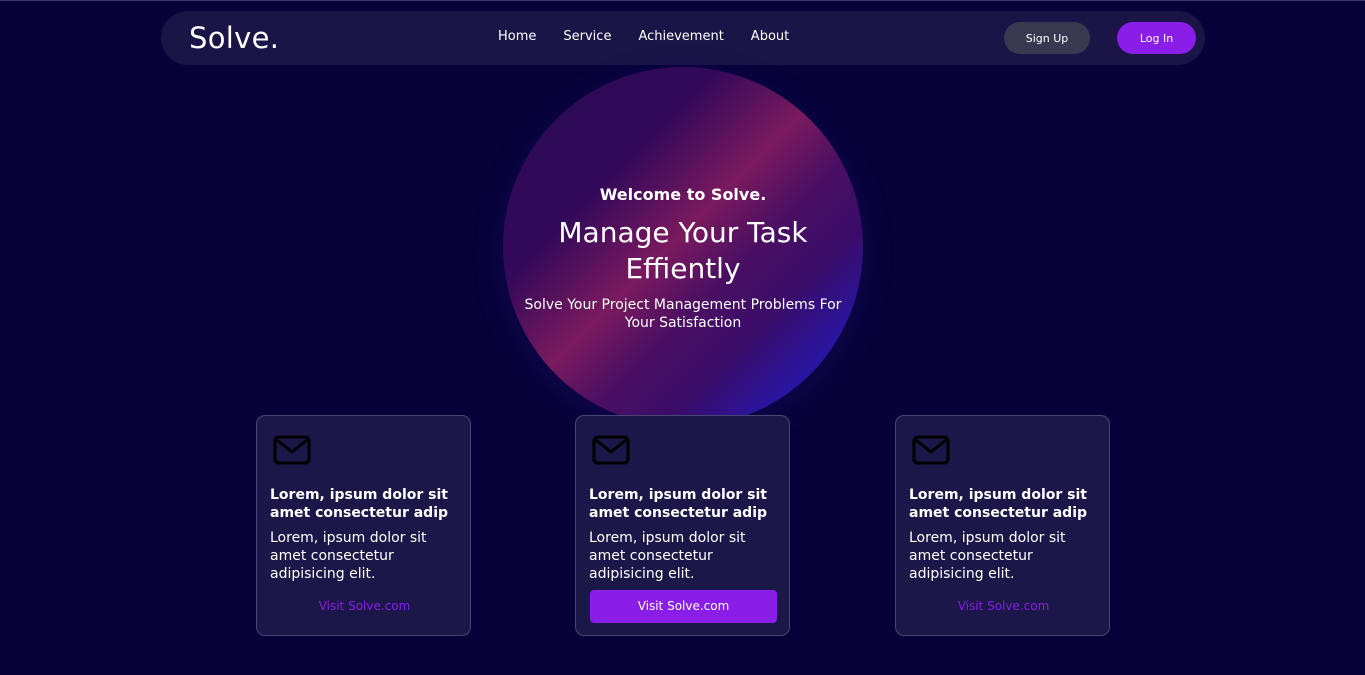  What do you see at coordinates (234, 38) in the screenshot?
I see `logo: Solve.` at bounding box center [234, 38].